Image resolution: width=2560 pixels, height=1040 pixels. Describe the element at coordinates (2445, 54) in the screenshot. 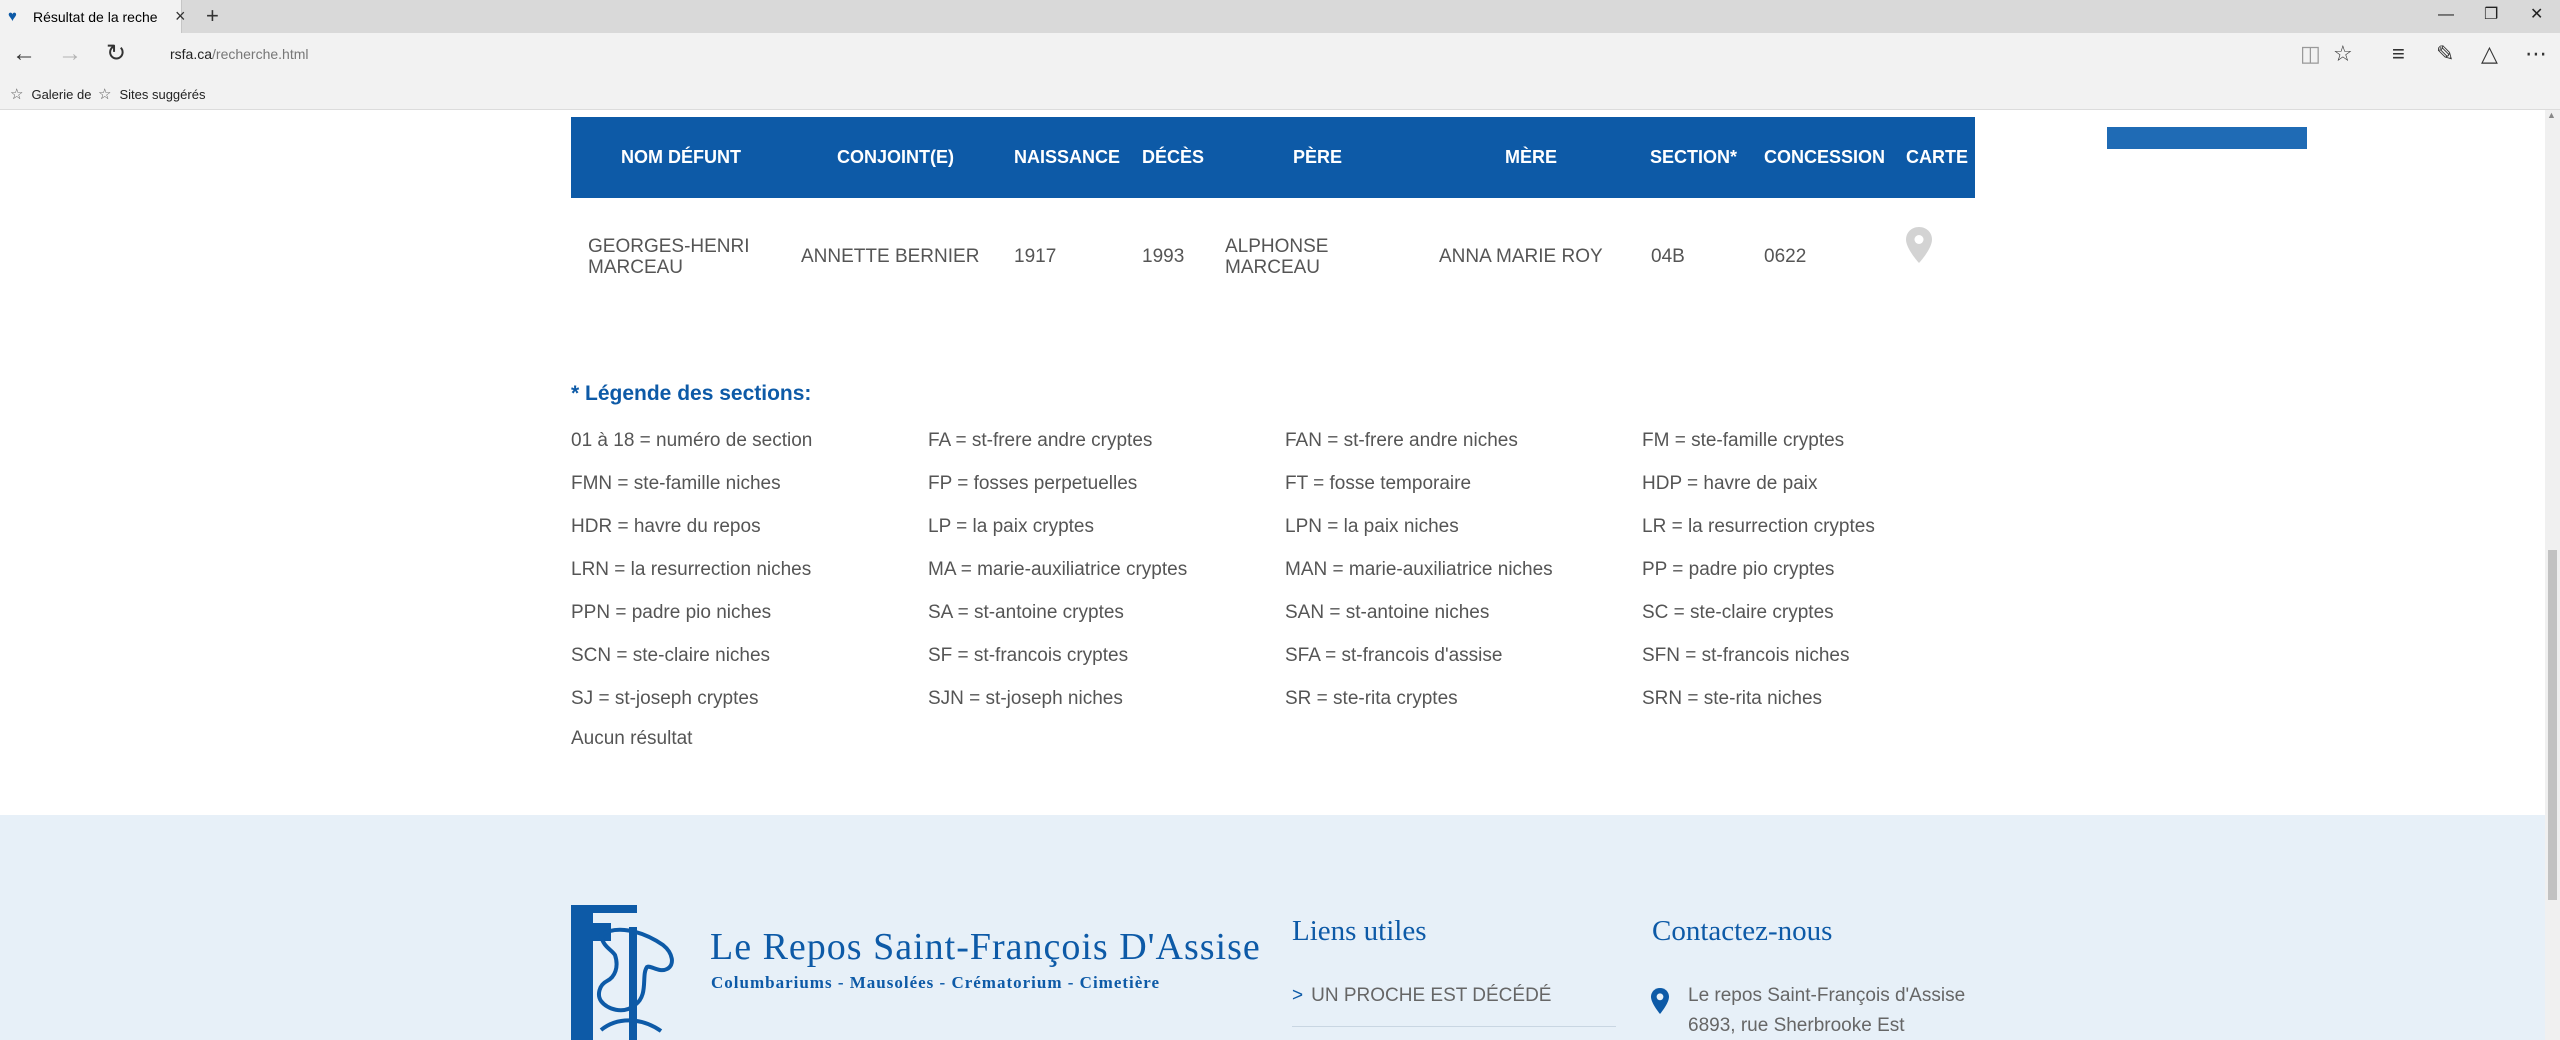

I see `web-note-icon: ✎` at that location.